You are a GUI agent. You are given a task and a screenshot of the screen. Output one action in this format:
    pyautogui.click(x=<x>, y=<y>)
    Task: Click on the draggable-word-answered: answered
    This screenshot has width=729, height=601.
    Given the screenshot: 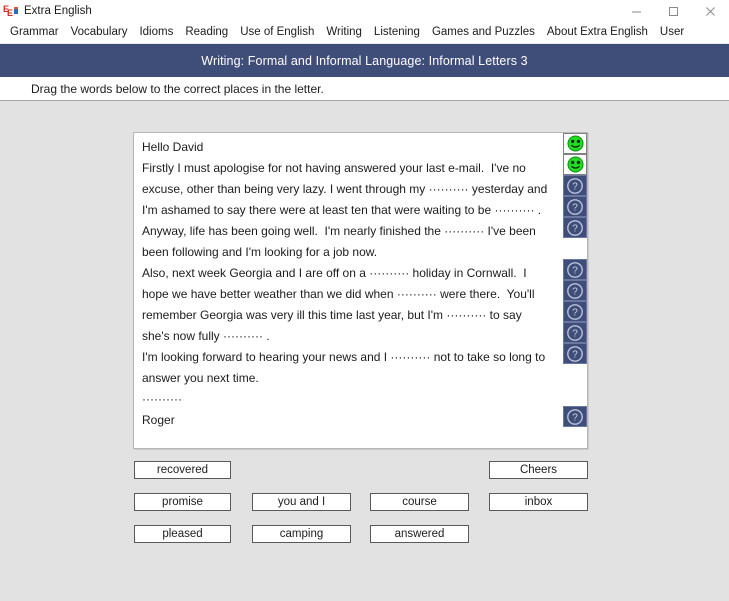 What is the action you would take?
    pyautogui.click(x=419, y=534)
    